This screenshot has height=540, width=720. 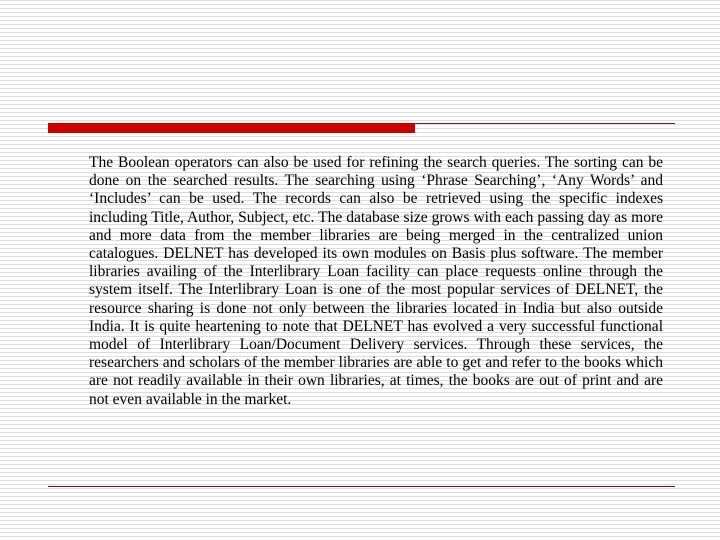 What do you see at coordinates (545, 123) in the screenshot?
I see `title-divider-line` at bounding box center [545, 123].